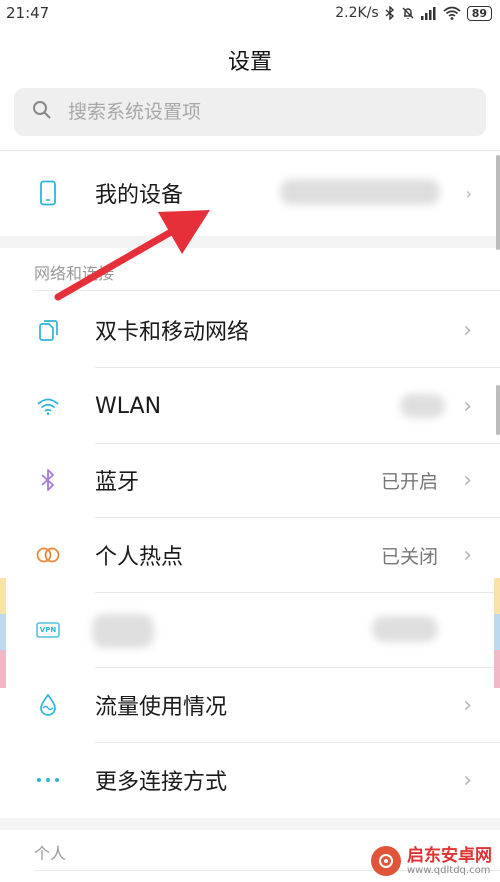 The width and height of the screenshot is (500, 882). Describe the element at coordinates (449, 855) in the screenshot. I see `watermark-name: 启东安卓网` at that location.